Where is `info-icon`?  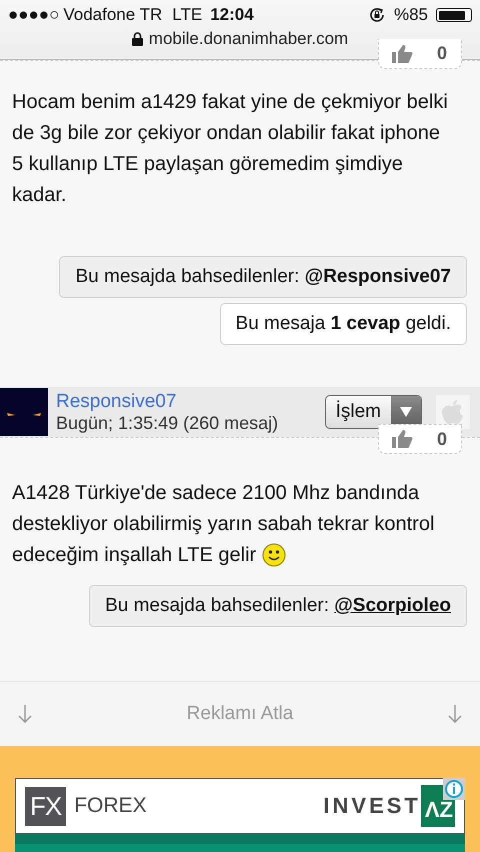 info-icon is located at coordinates (454, 789).